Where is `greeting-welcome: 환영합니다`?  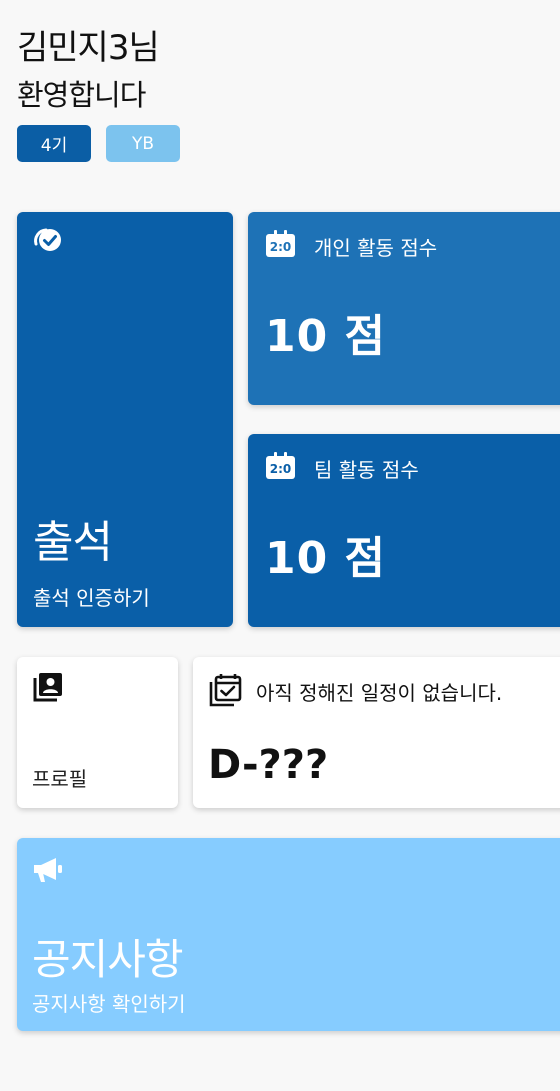
greeting-welcome: 환영합니다 is located at coordinates (81, 95).